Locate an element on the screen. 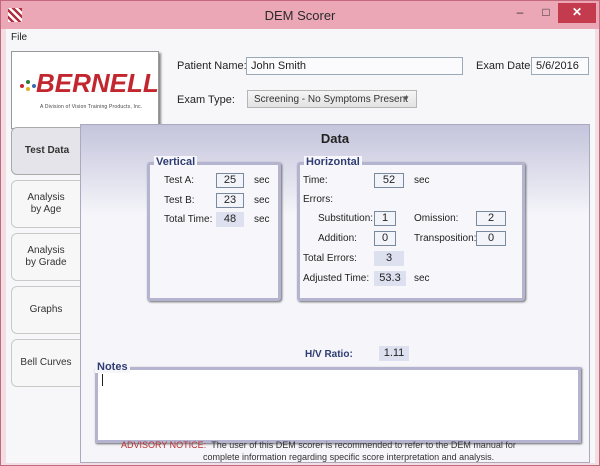 Image resolution: width=600 pixels, height=466 pixels. total-time-unit: sec is located at coordinates (262, 219).